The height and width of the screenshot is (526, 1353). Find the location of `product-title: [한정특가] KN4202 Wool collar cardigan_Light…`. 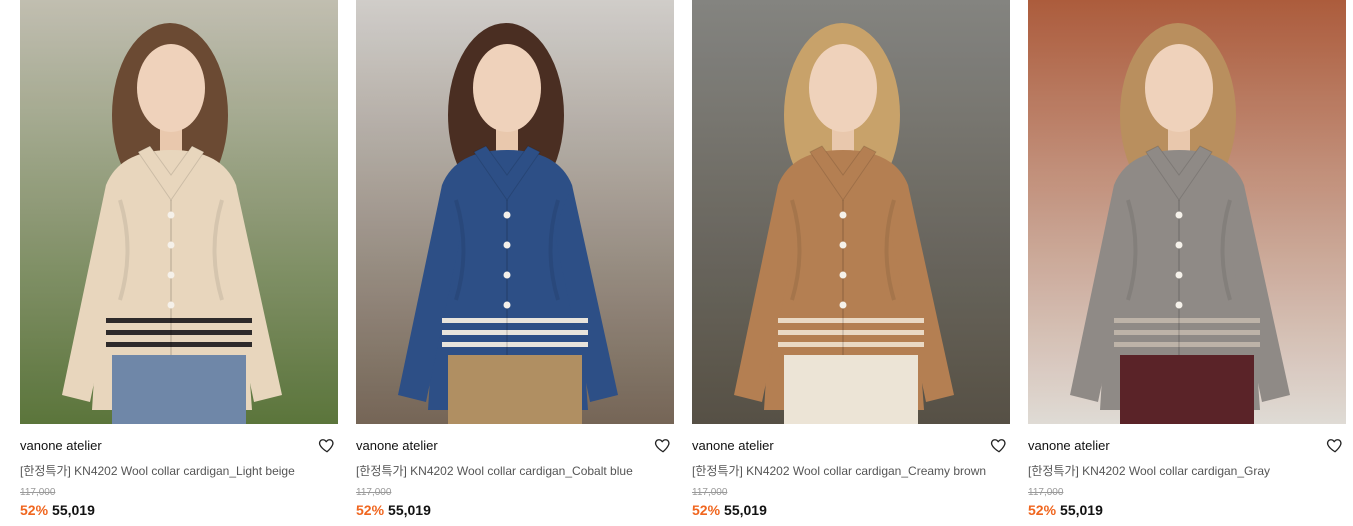

product-title: [한정특가] KN4202 Wool collar cardigan_Light… is located at coordinates (179, 470).